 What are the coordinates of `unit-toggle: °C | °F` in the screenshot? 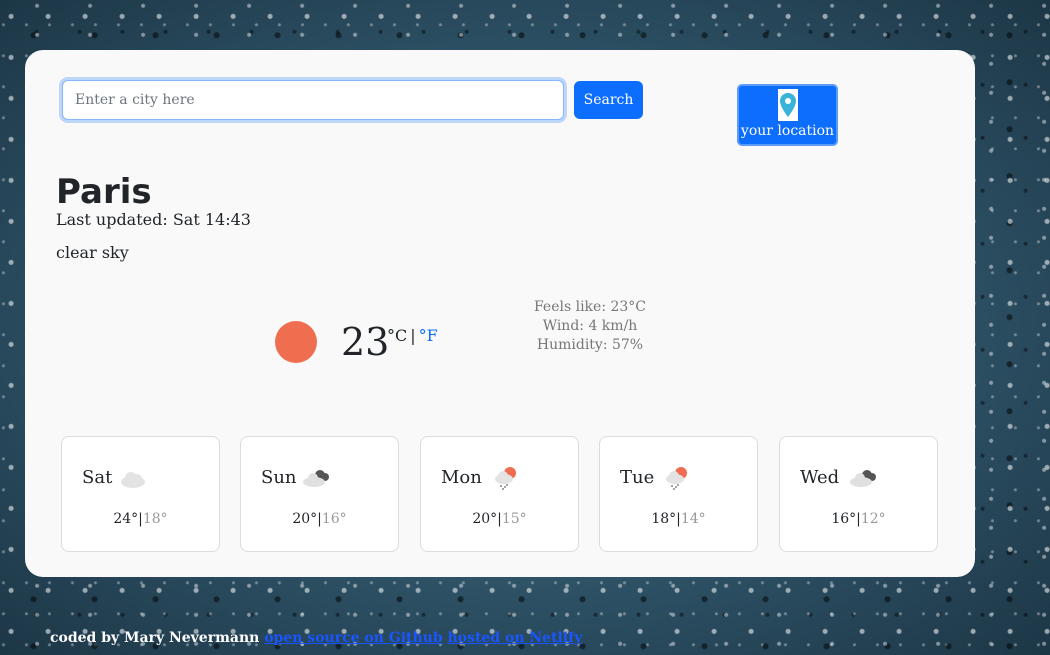 It's located at (412, 335).